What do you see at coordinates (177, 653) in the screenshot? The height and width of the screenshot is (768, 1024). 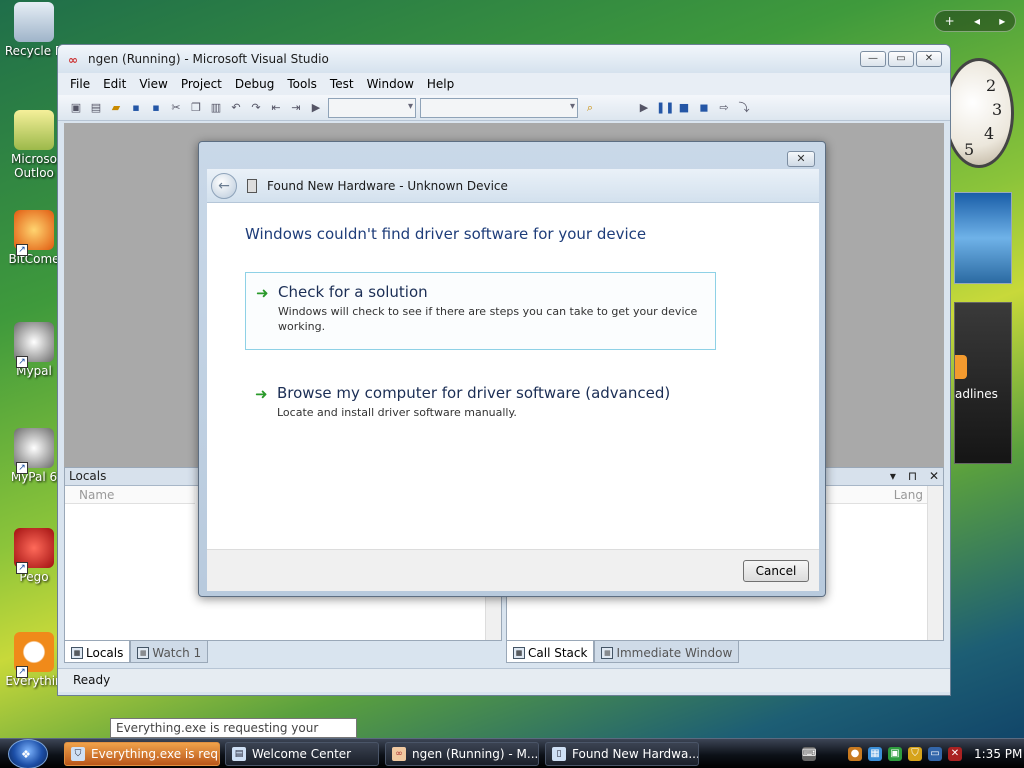 I see `tab-watch-label: Watch 1` at bounding box center [177, 653].